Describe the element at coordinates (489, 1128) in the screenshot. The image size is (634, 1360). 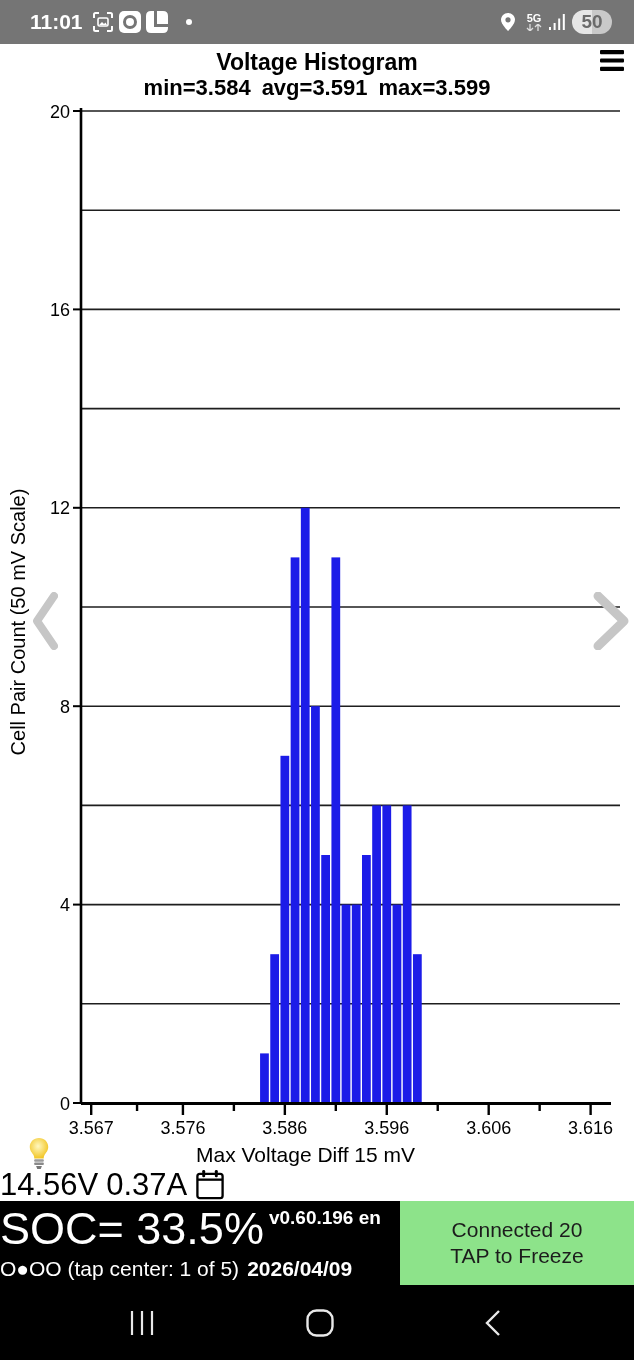
I see `axis-tick-label: 3.606` at that location.